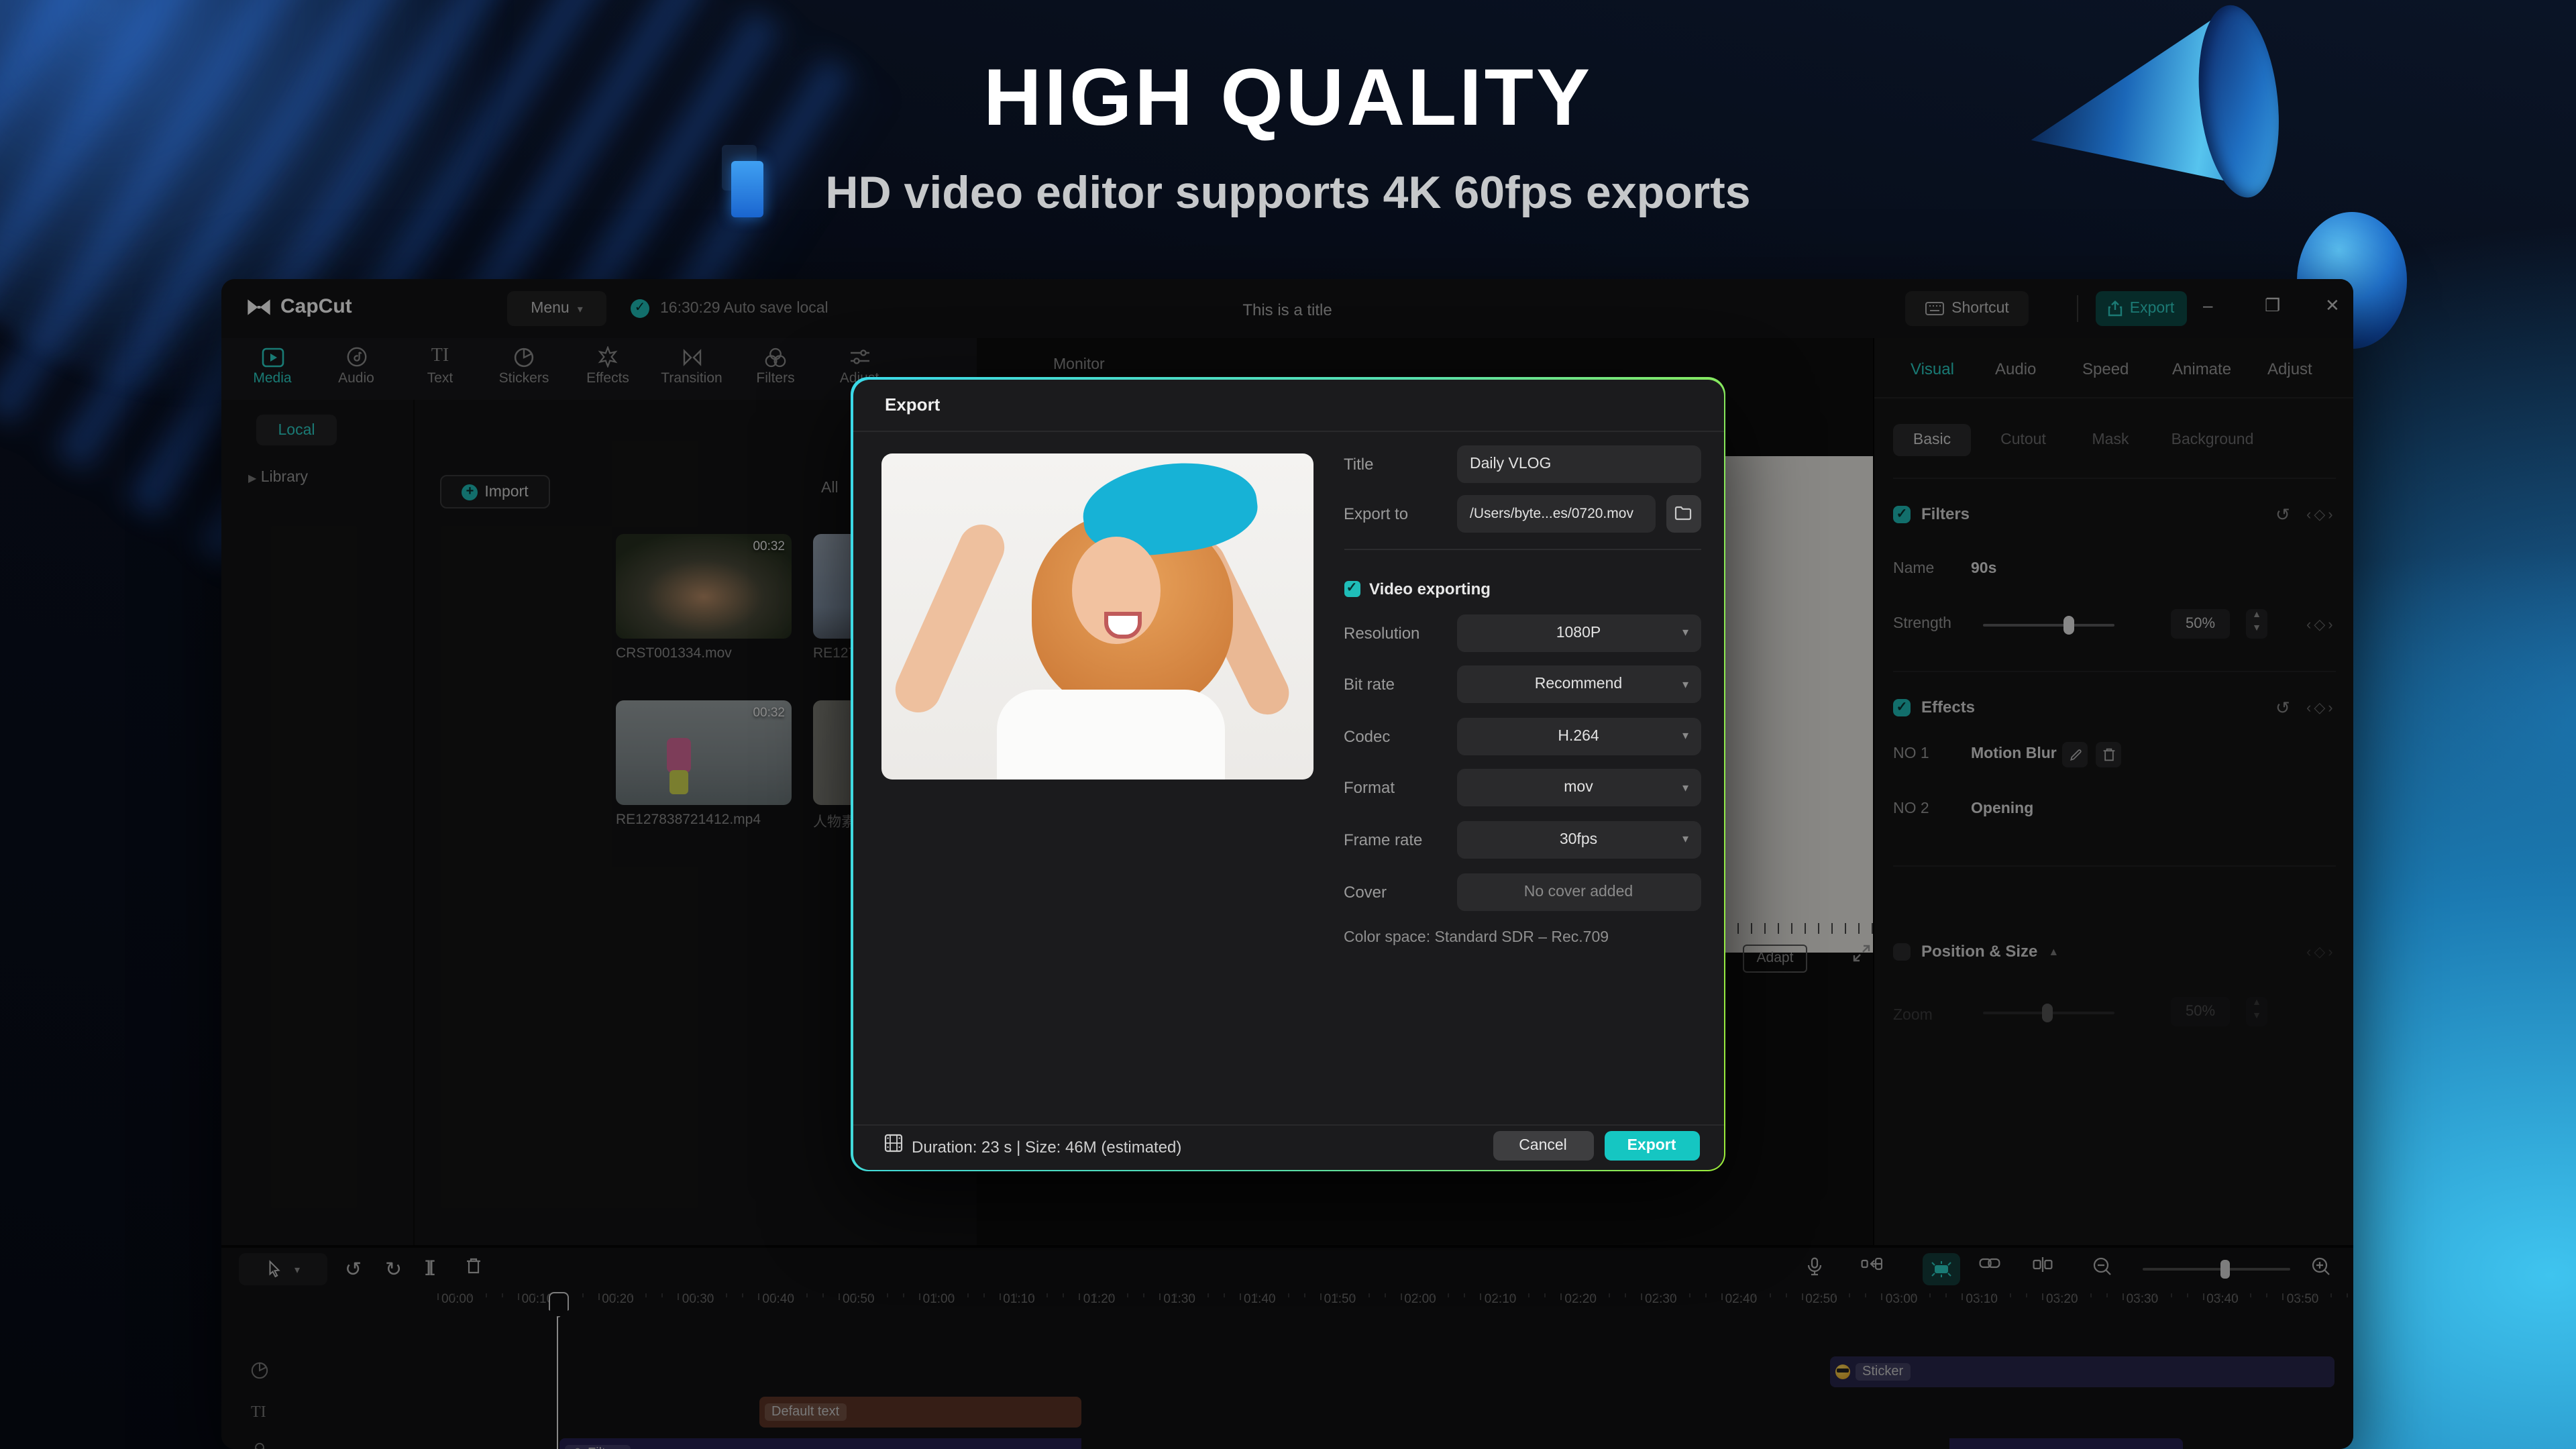 This screenshot has width=2576, height=1449. What do you see at coordinates (1578, 632) in the screenshot?
I see `dropdown-resolution: 1080P ▾` at bounding box center [1578, 632].